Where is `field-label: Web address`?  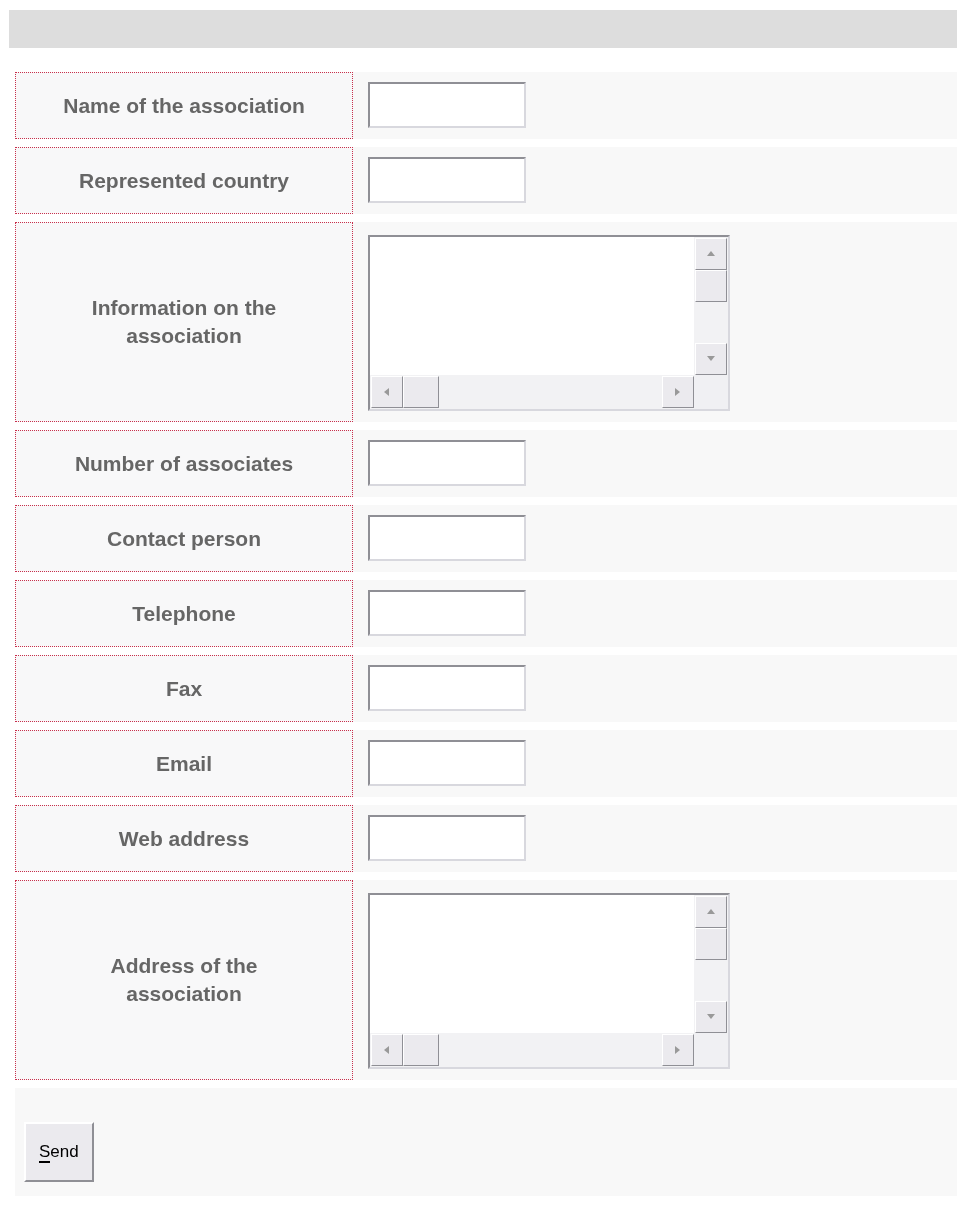 field-label: Web address is located at coordinates (184, 838).